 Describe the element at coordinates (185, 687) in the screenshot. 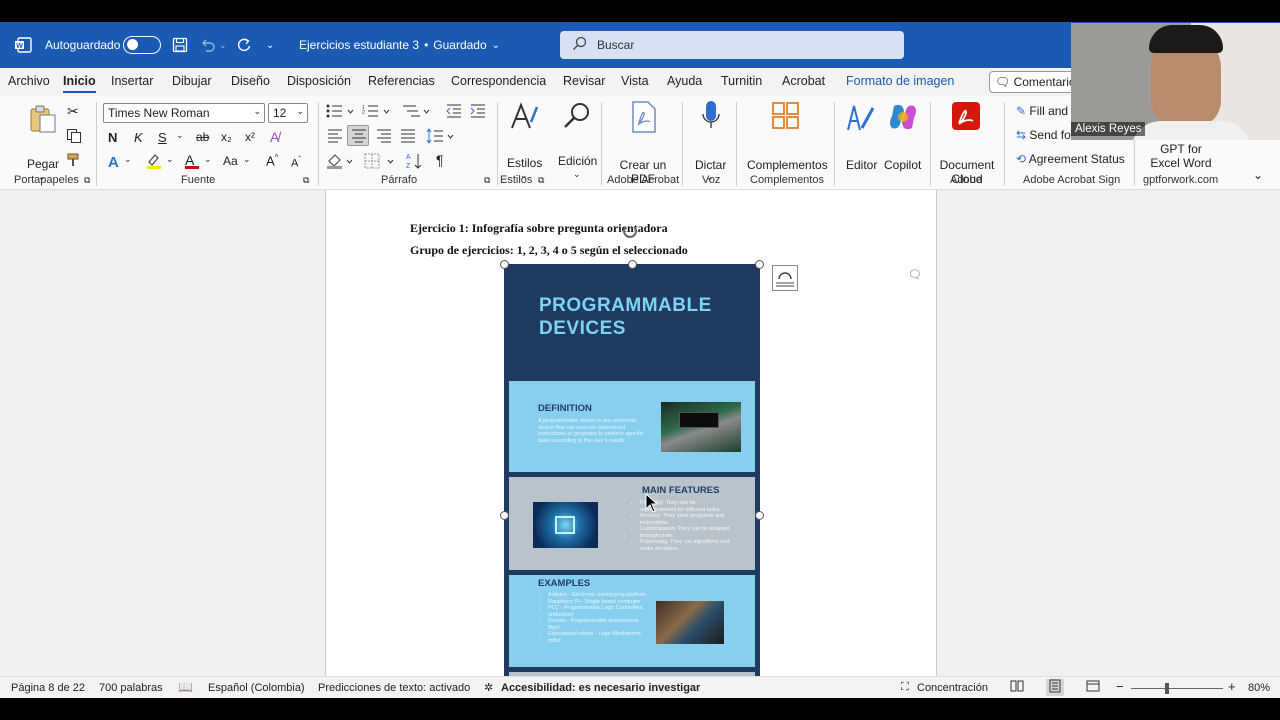

I see `proofing-icon: 📖` at that location.